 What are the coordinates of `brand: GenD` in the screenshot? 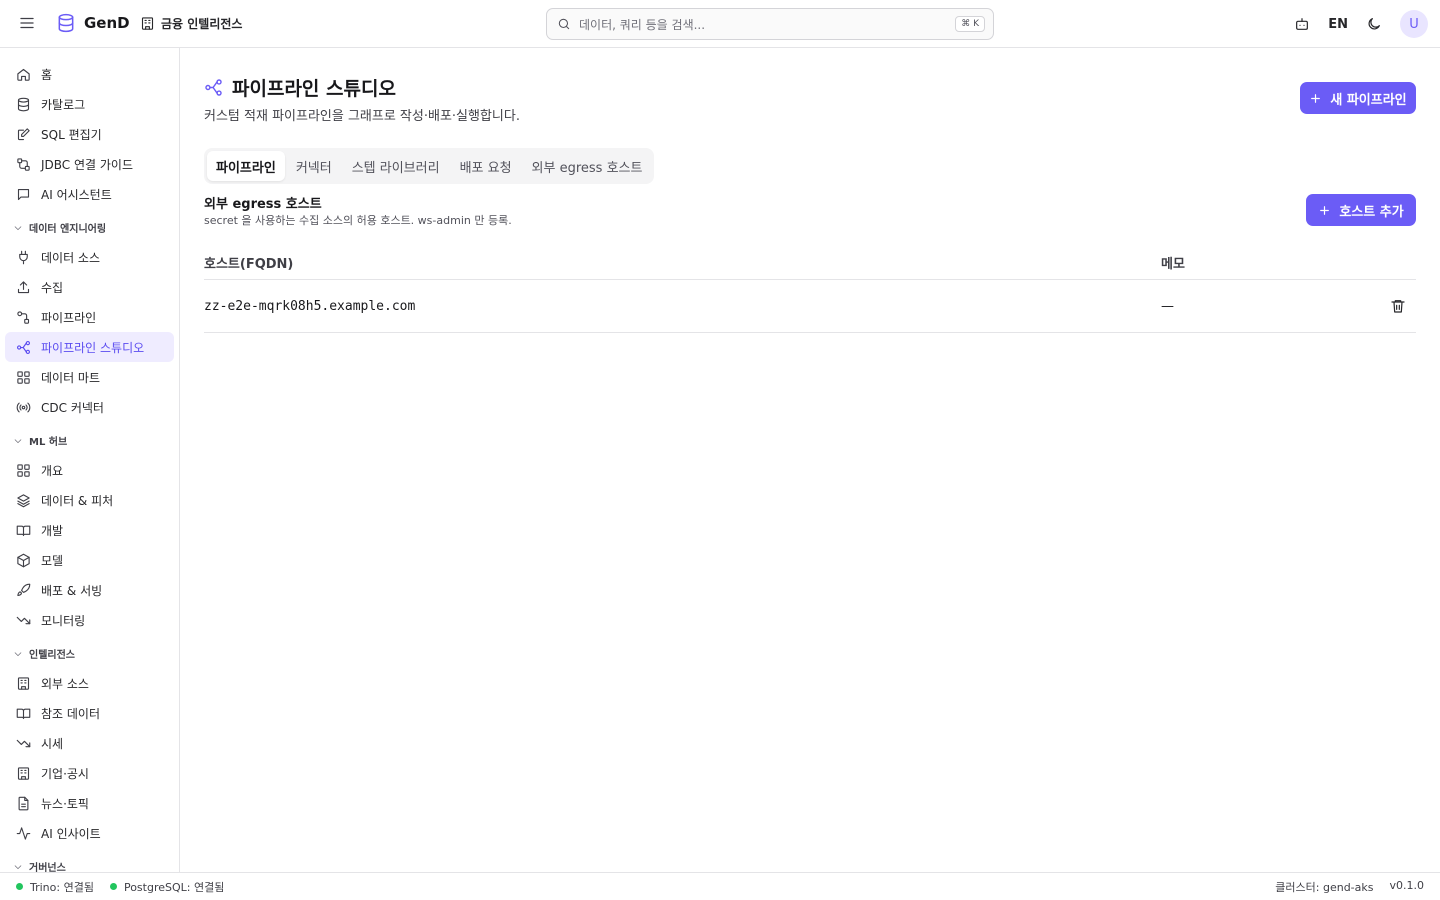 It's located at (93, 23).